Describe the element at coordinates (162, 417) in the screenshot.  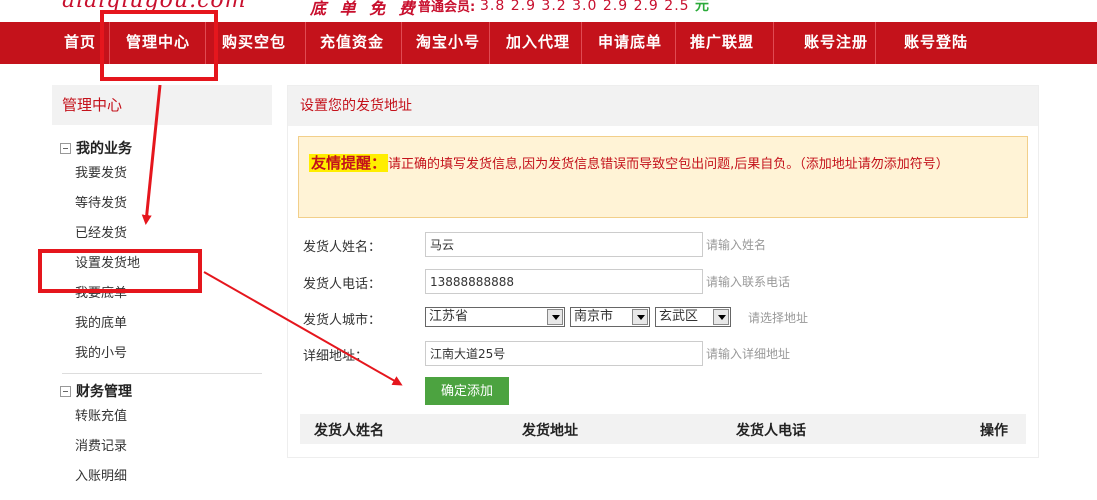
I see `sidebar-item-transfer: 转账充值` at that location.